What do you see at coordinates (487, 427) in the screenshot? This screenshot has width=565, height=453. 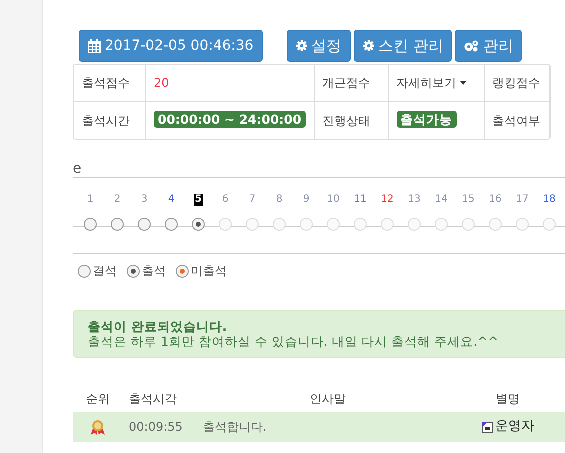 I see `level-icon` at bounding box center [487, 427].